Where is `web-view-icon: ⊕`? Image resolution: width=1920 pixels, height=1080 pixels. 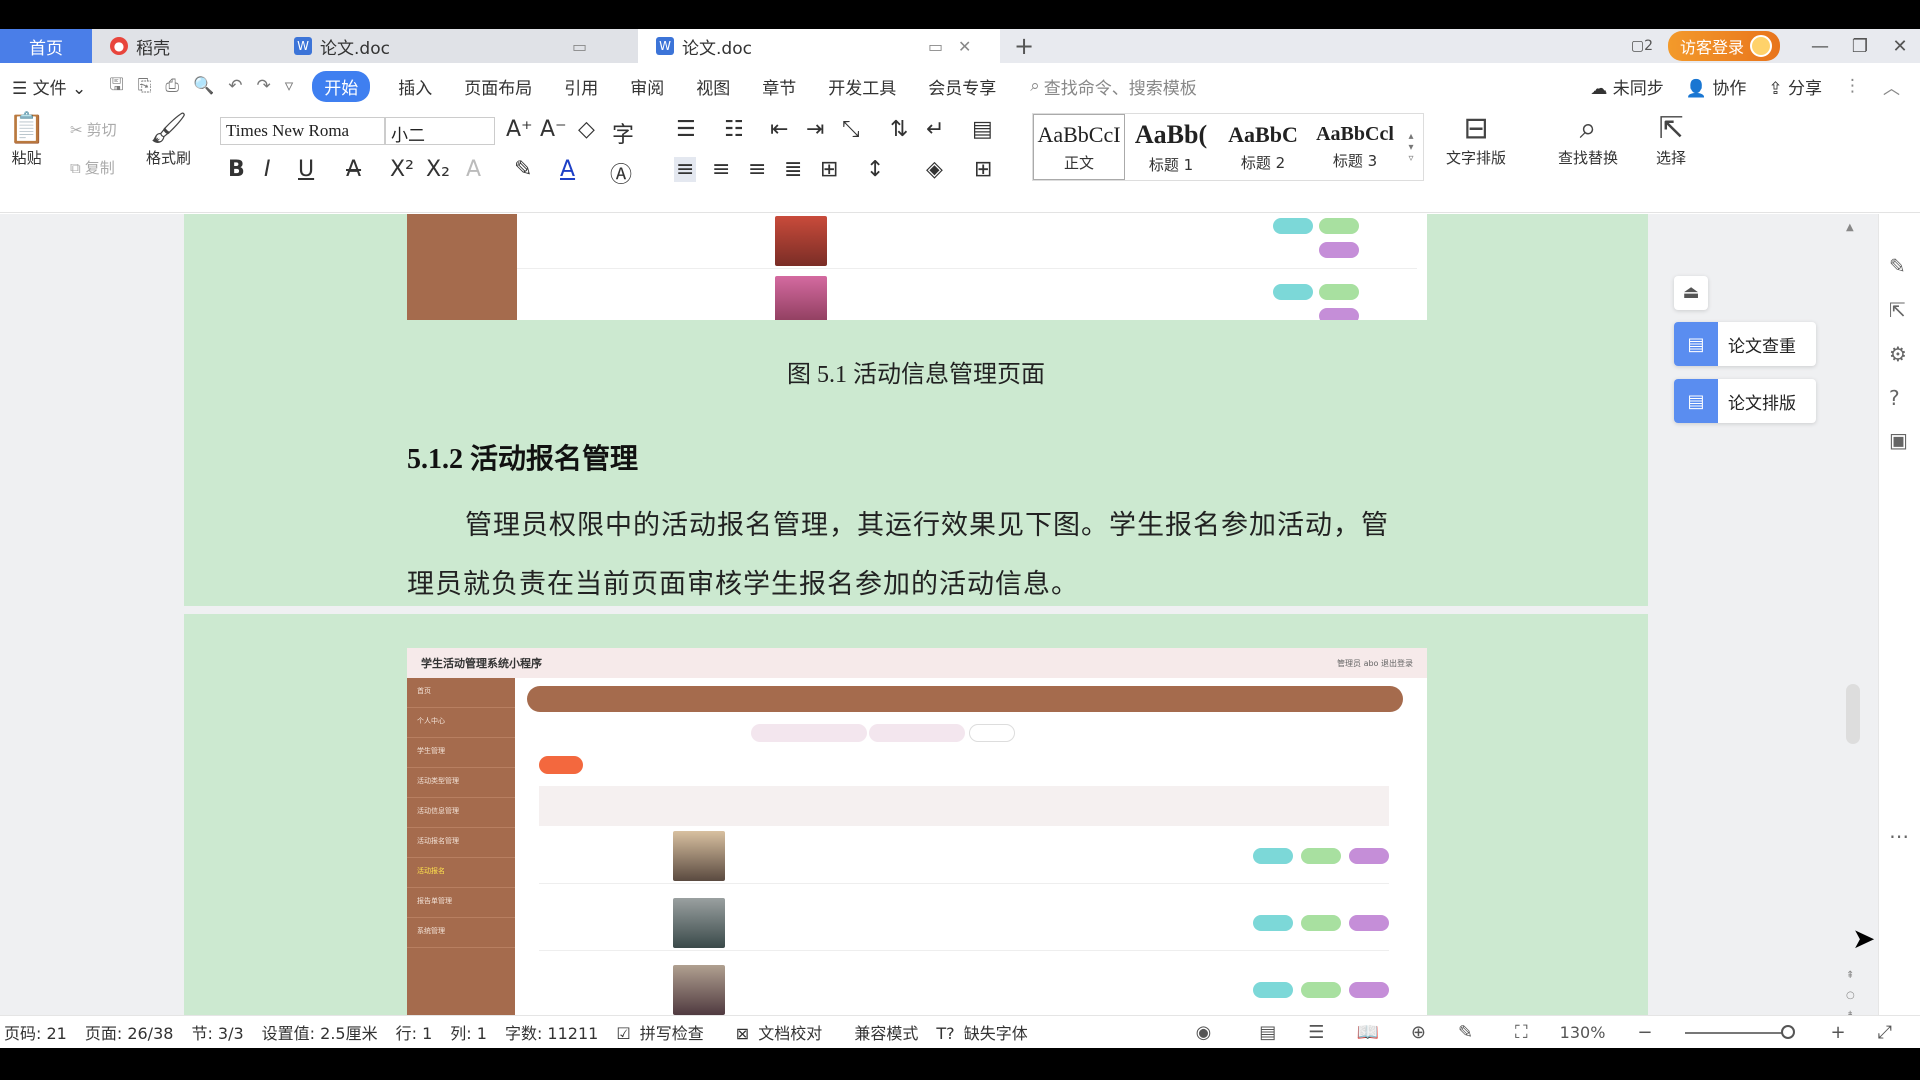
web-view-icon: ⊕ is located at coordinates (1418, 1032).